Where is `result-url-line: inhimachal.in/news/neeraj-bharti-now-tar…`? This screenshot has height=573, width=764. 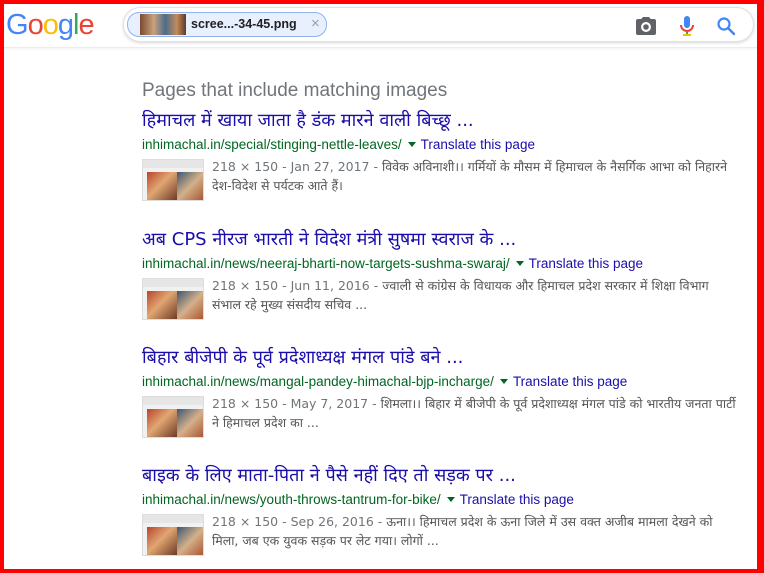 result-url-line: inhimachal.in/news/neeraj-bharti-now-tar… is located at coordinates (449, 264).